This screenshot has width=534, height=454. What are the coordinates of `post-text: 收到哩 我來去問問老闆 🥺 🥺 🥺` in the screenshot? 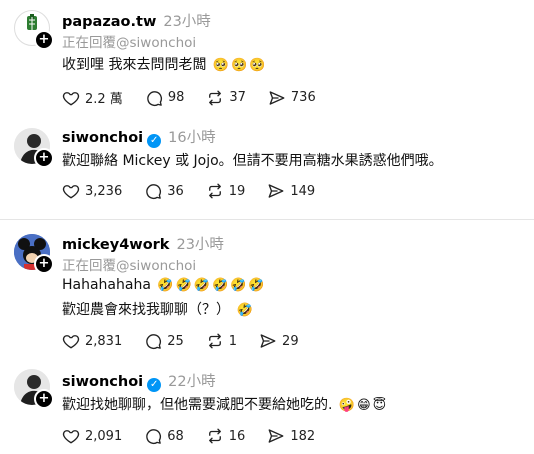 It's located at (163, 64).